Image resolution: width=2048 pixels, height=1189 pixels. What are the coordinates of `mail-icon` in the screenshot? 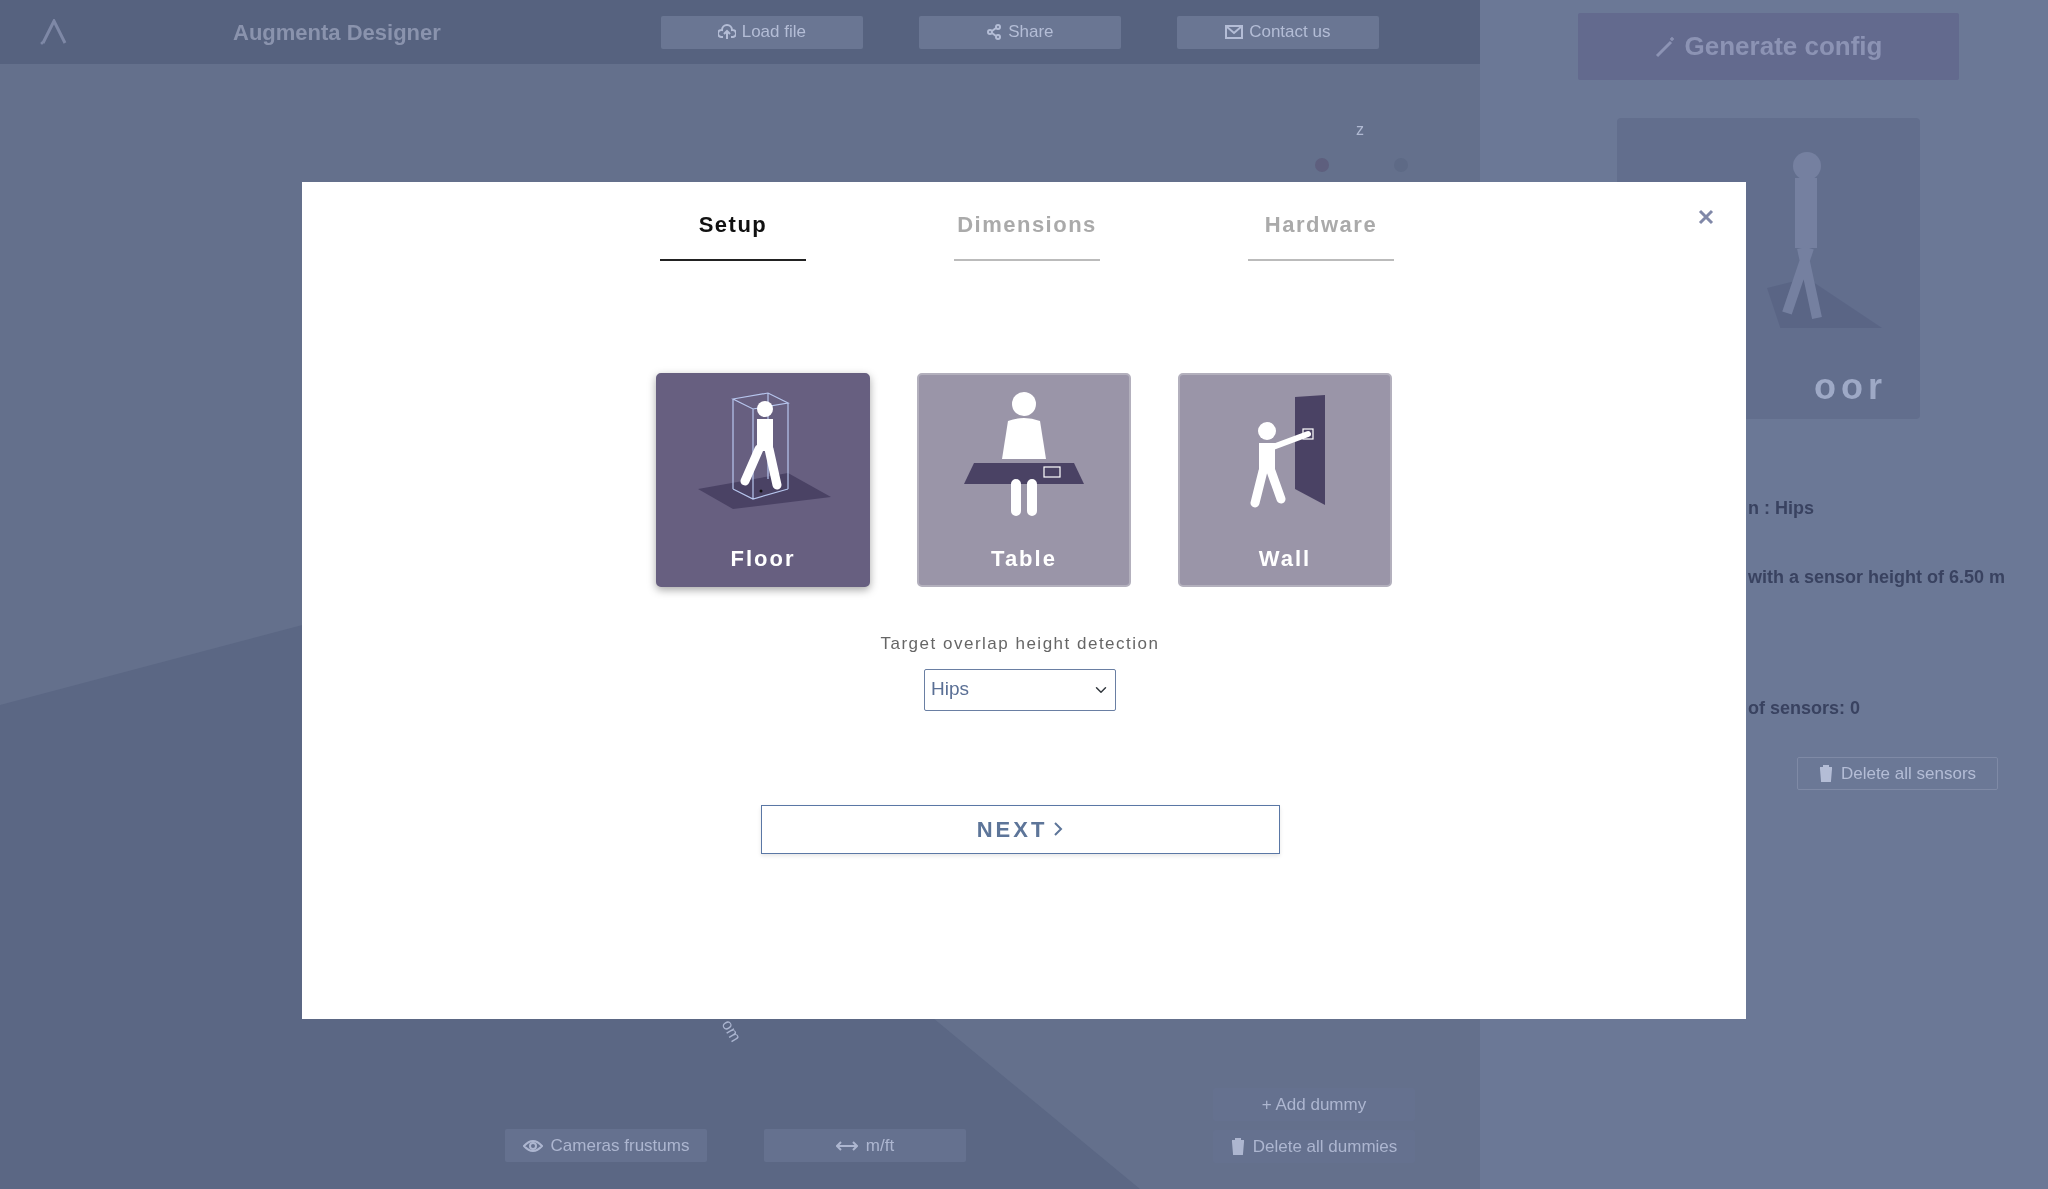 It's located at (1234, 32).